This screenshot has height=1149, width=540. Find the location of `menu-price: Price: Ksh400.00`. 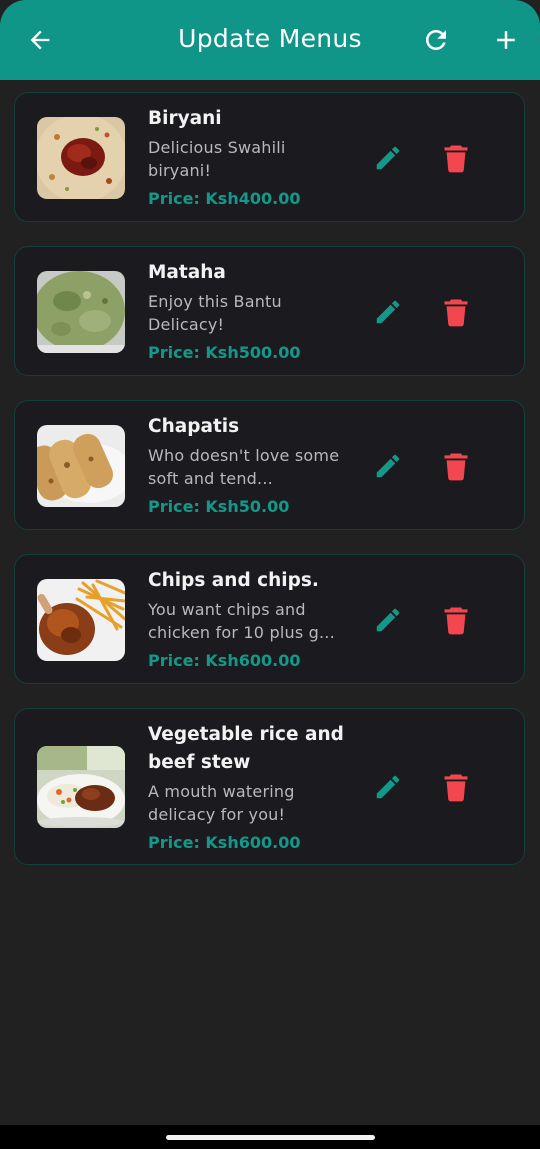

menu-price: Price: Ksh400.00 is located at coordinates (224, 198).